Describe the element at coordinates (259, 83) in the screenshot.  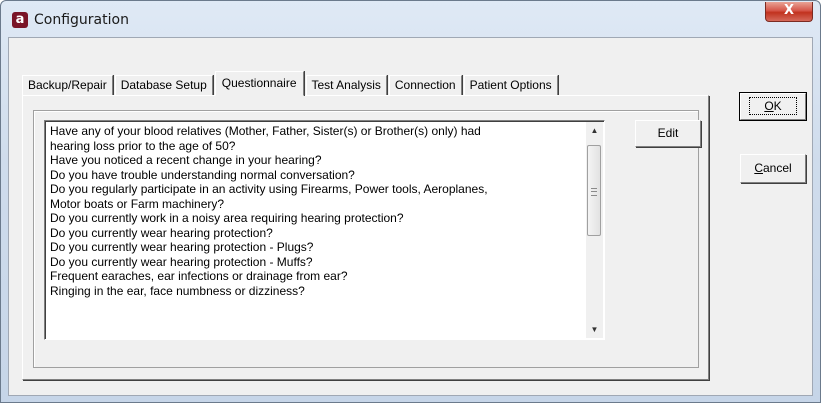
I see `tab-questionnaire: Questionnaire` at that location.